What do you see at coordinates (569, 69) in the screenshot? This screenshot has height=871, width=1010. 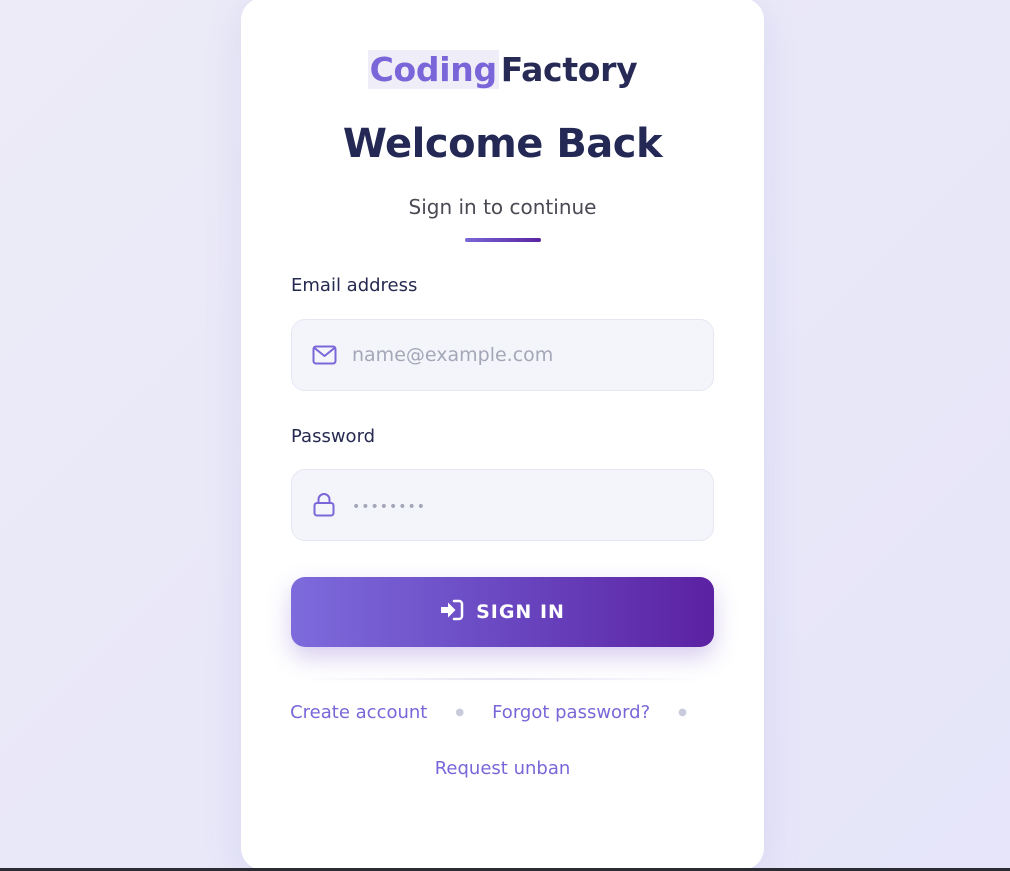 I see `brand-name-rest: Factory` at bounding box center [569, 69].